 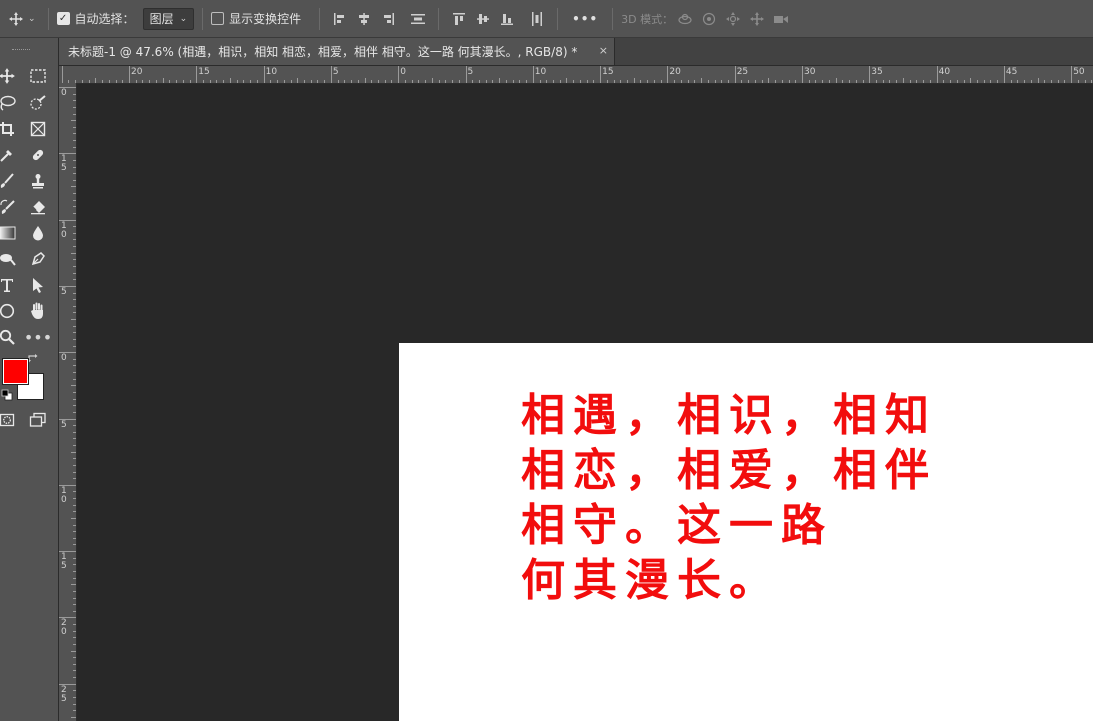 What do you see at coordinates (418, 19) in the screenshot?
I see `distribute-horizontal-icon` at bounding box center [418, 19].